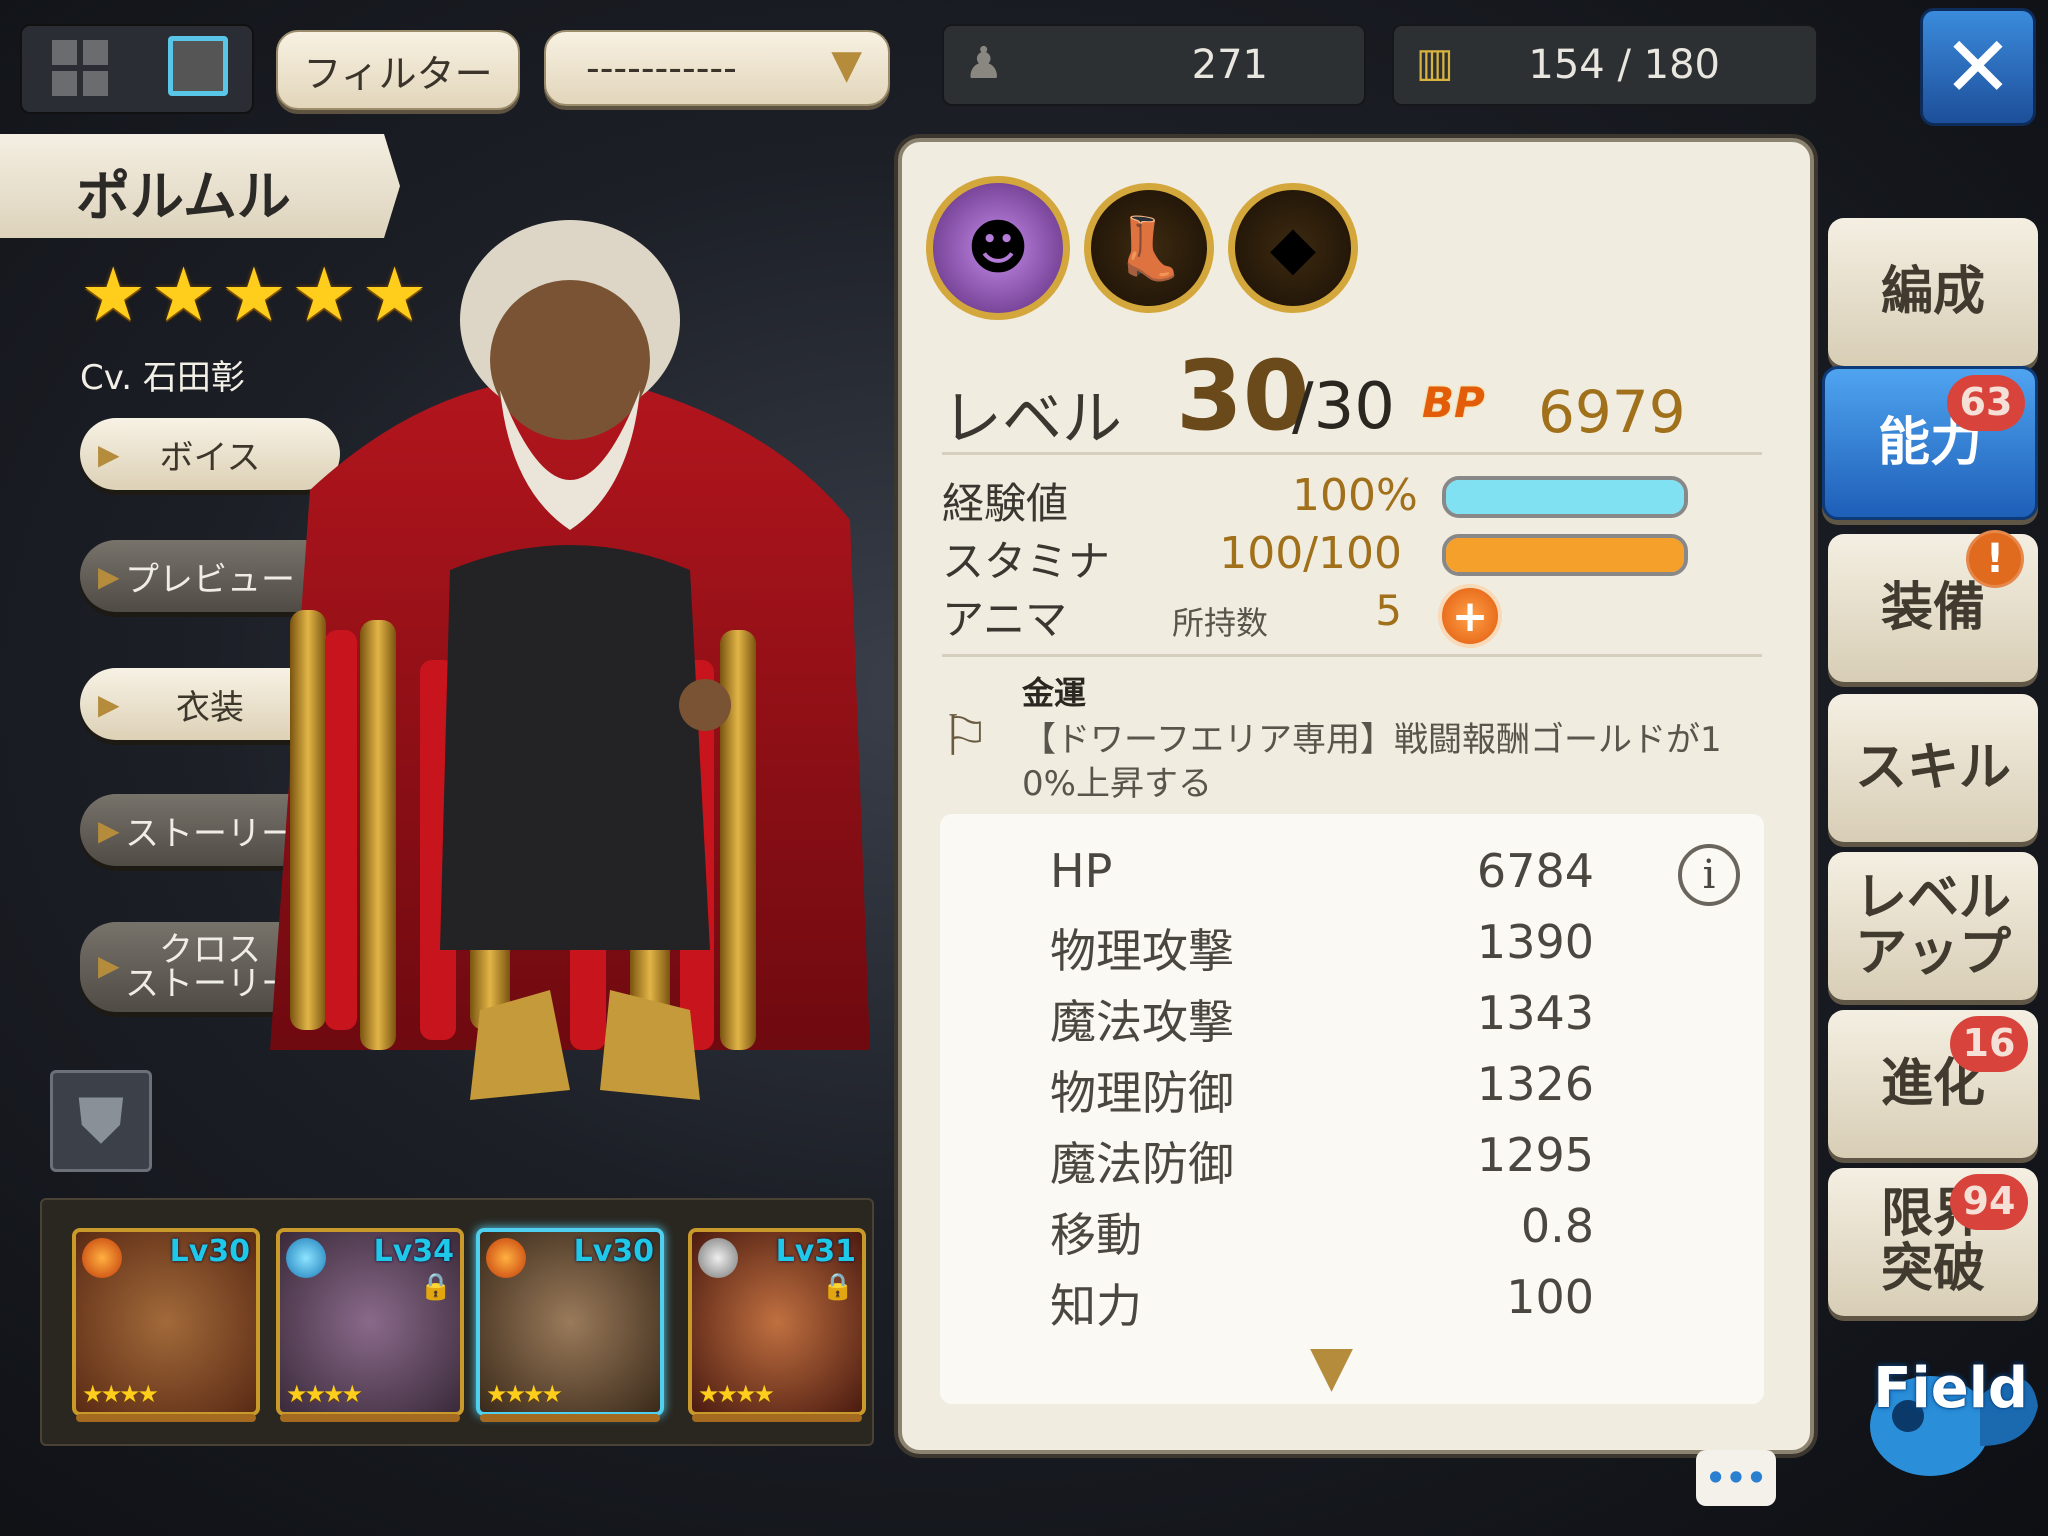 This screenshot has height=1536, width=2048. What do you see at coordinates (1535, 1013) in the screenshot?
I see `stat-value: 1343` at bounding box center [1535, 1013].